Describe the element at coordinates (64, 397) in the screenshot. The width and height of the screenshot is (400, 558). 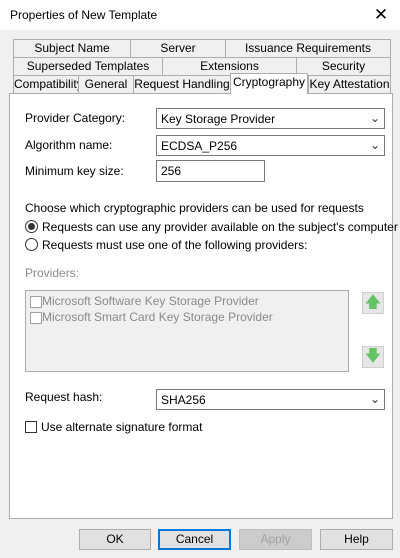
I see `request-hash-label: Request hash:` at that location.